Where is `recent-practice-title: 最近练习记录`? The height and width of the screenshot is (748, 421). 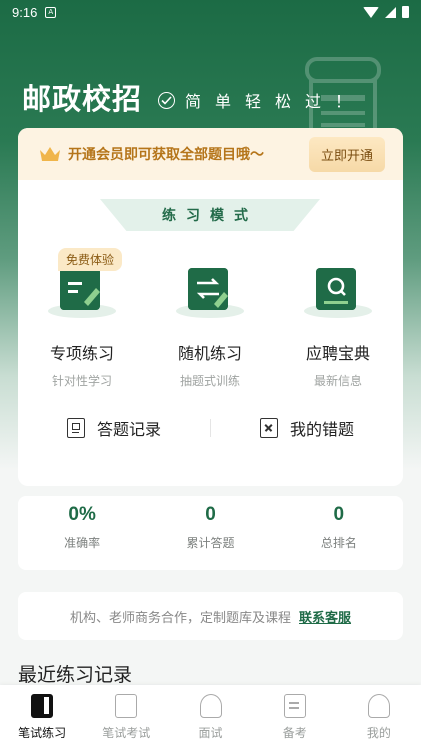 recent-practice-title: 最近练习记录 is located at coordinates (75, 675).